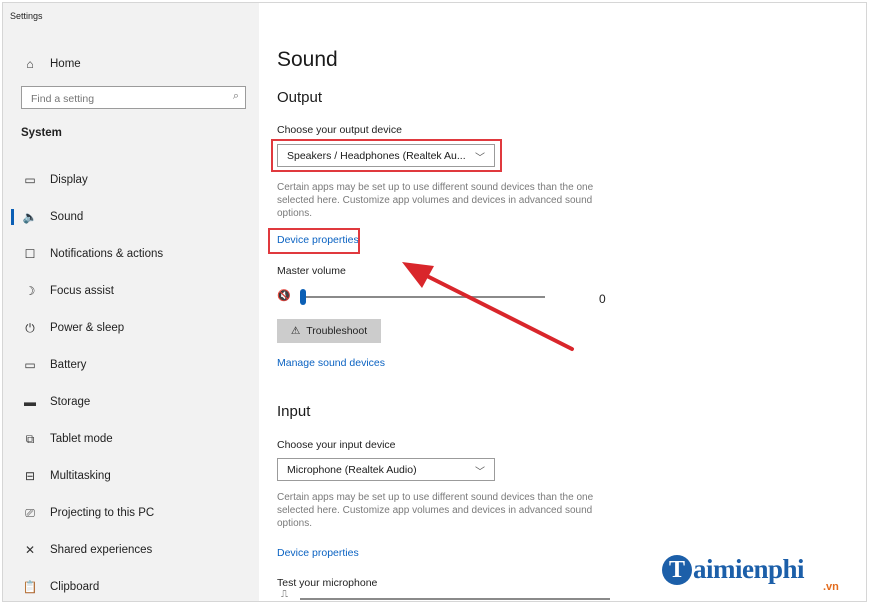  Describe the element at coordinates (496, 311) in the screenshot. I see `arrow-shaft` at that location.